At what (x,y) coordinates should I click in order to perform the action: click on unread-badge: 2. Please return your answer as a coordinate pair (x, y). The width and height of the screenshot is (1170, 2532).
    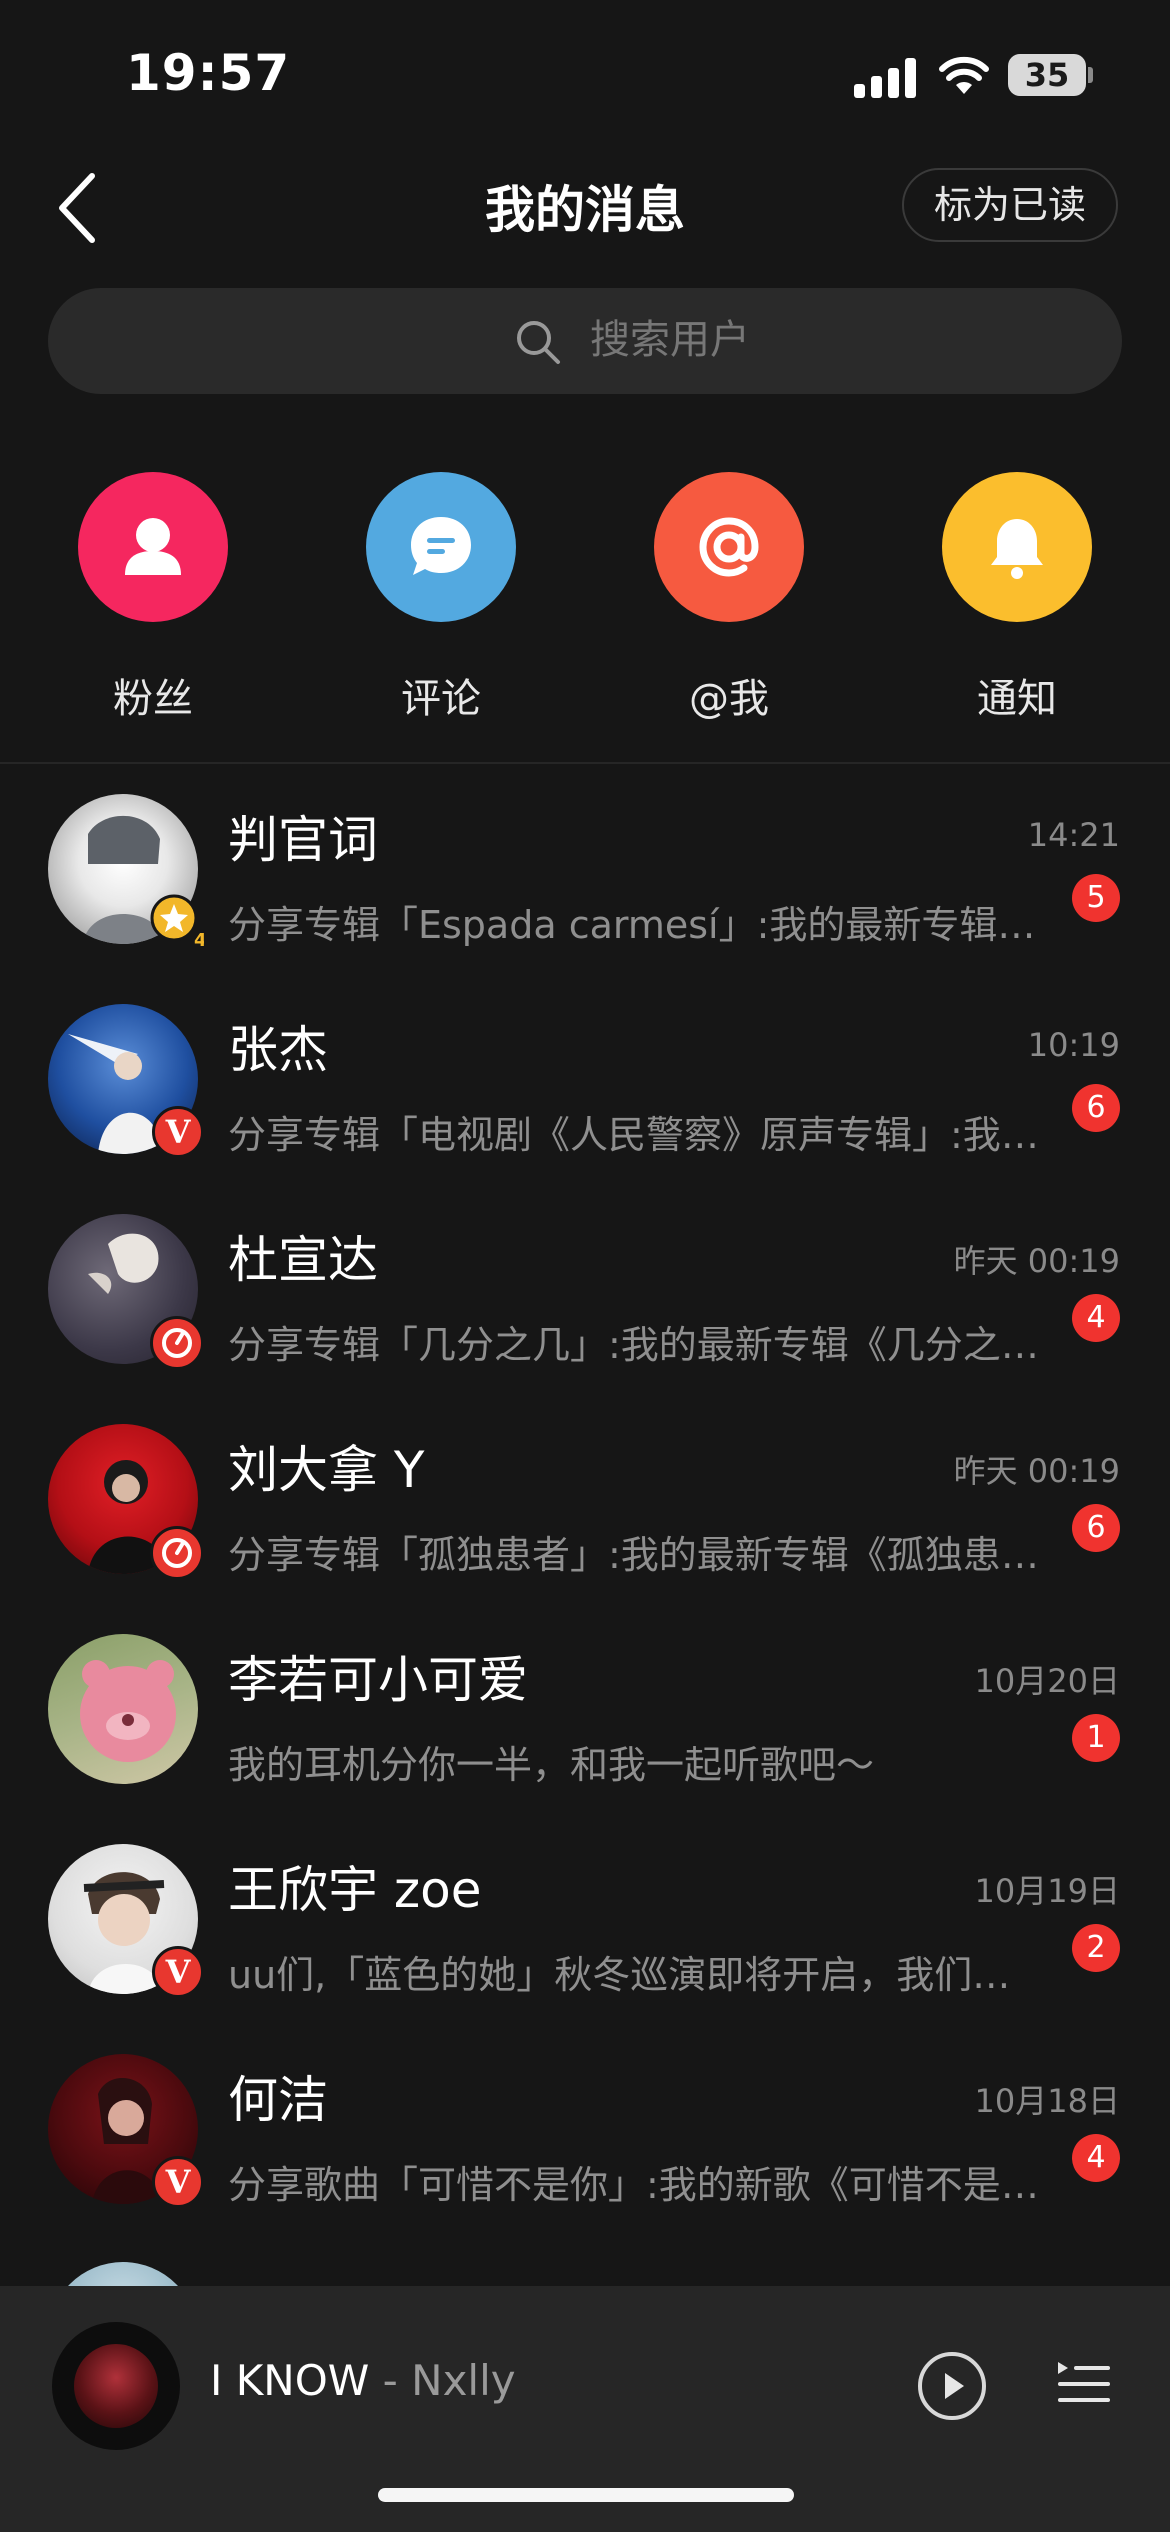
    Looking at the image, I should click on (1096, 1948).